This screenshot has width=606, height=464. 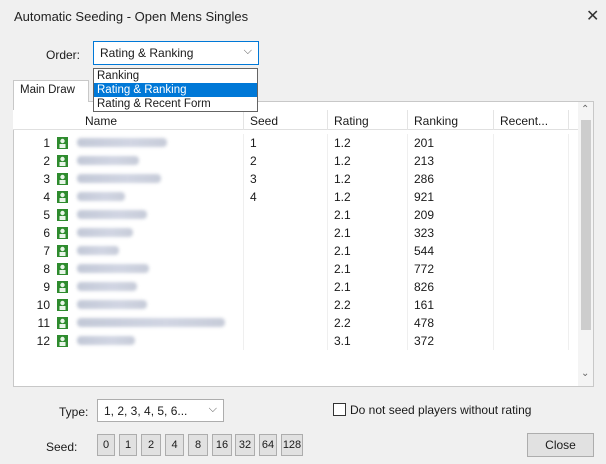 I want to click on seed-button-4: 4, so click(x=174, y=445).